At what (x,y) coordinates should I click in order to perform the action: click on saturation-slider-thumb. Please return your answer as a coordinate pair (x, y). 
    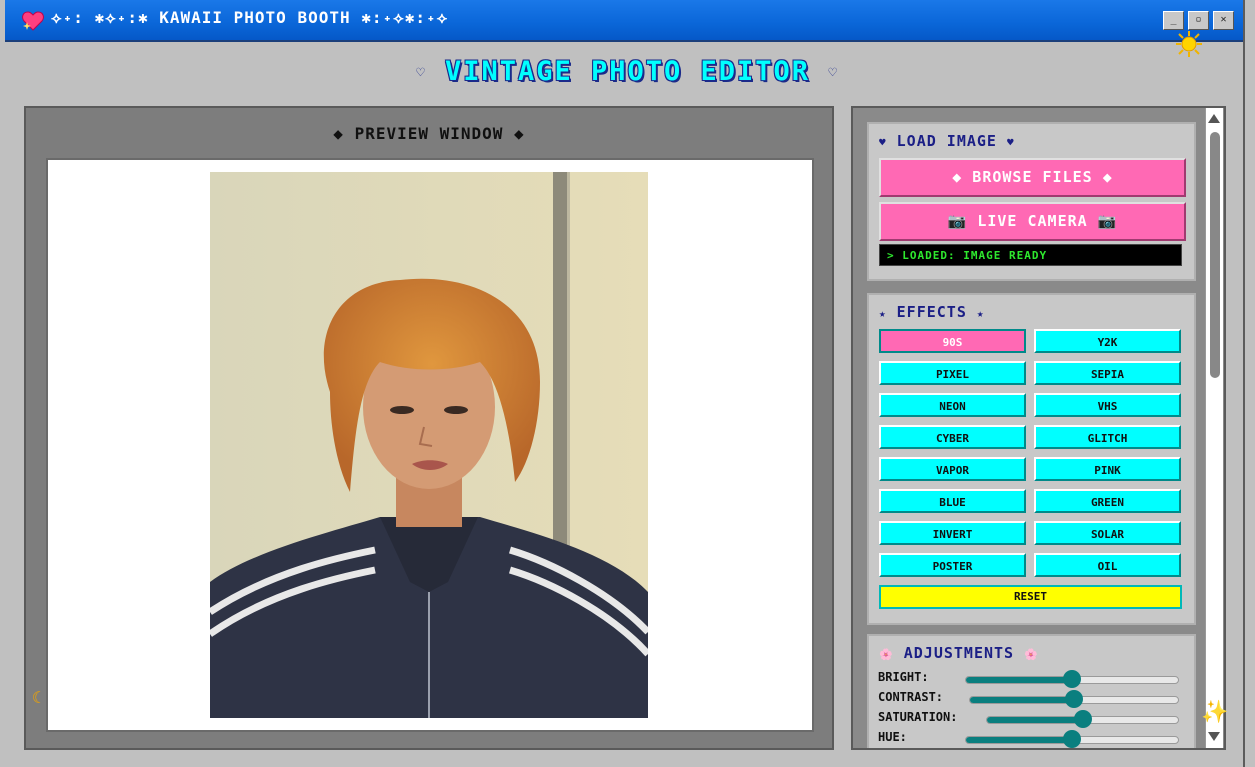
    Looking at the image, I should click on (1082, 719).